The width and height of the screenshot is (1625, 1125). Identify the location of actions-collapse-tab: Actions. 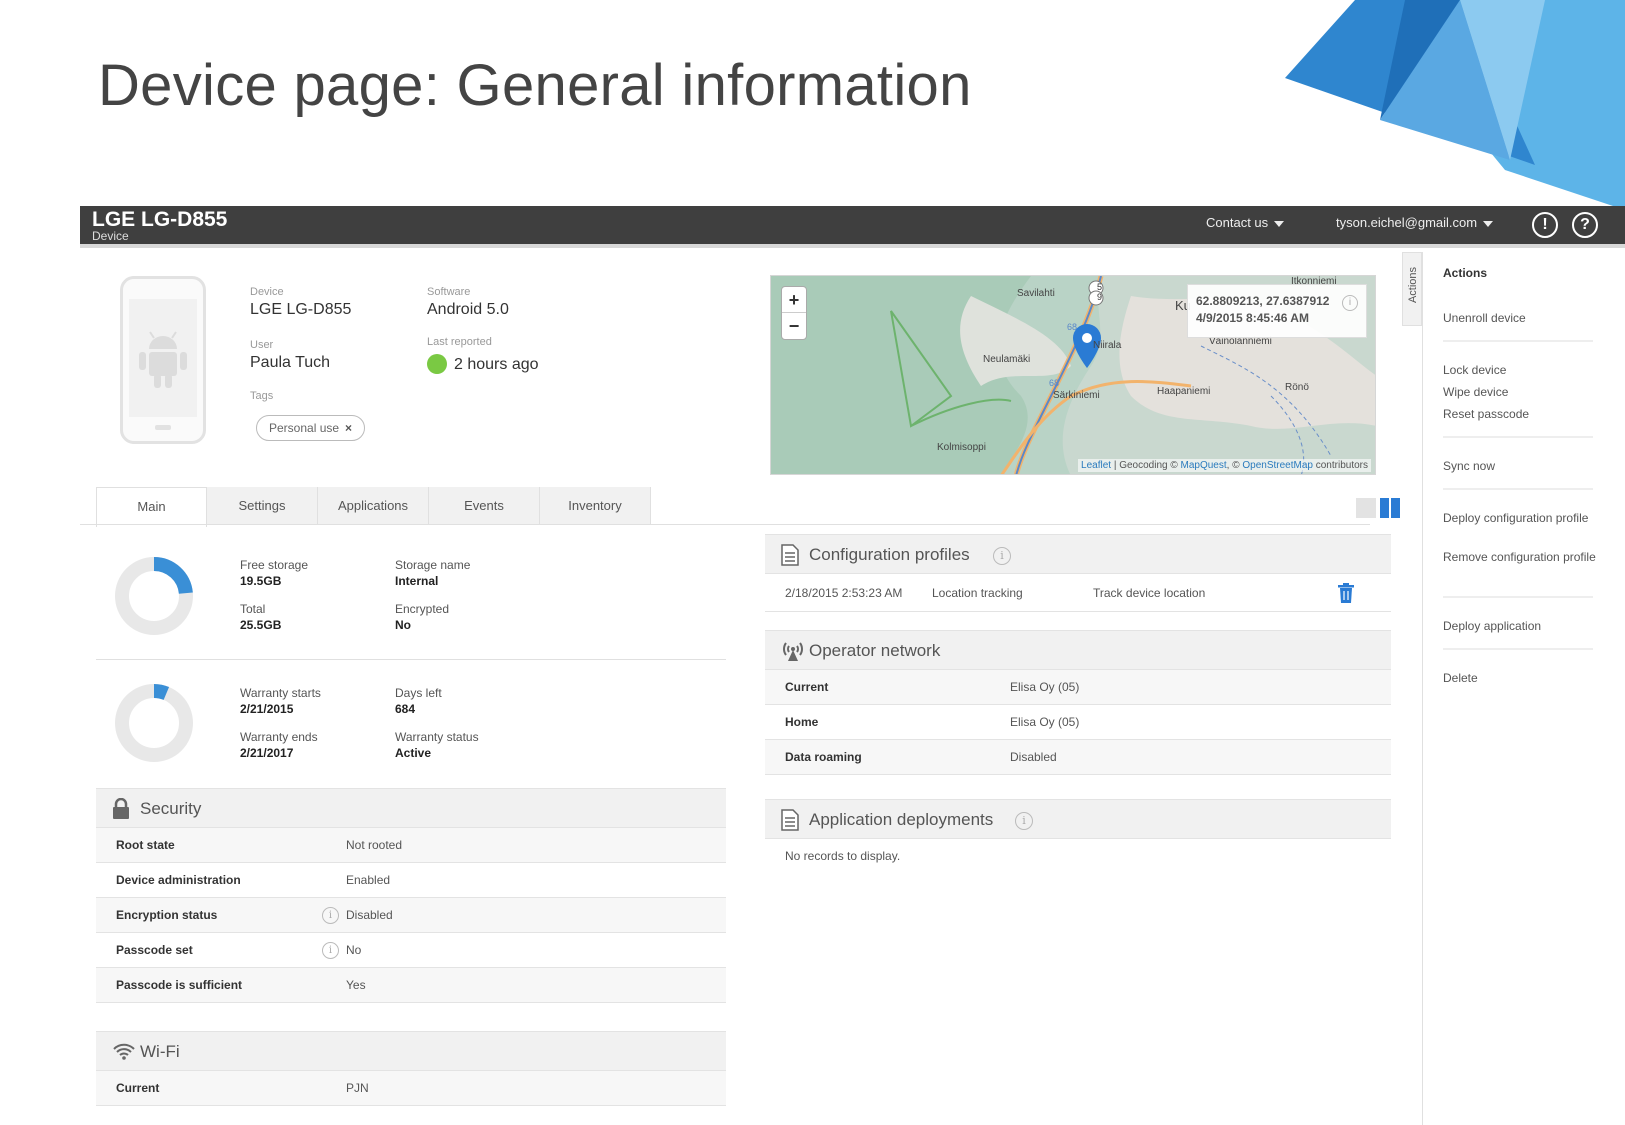
(1412, 289).